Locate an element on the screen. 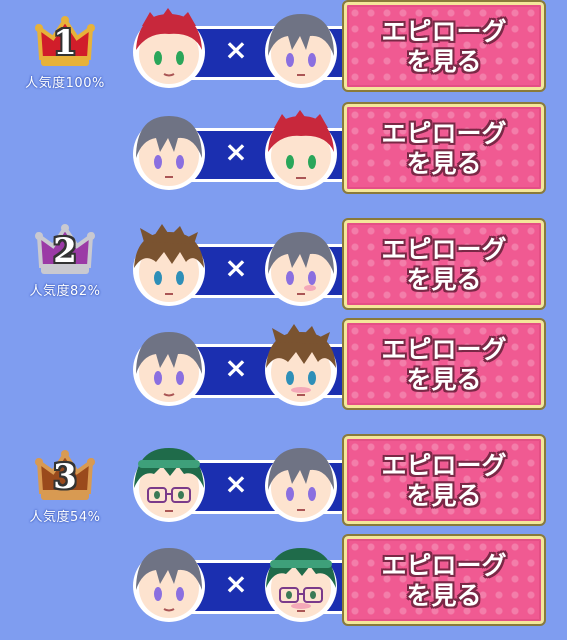 This screenshot has width=567, height=640. rank-number: 2 is located at coordinates (65, 251).